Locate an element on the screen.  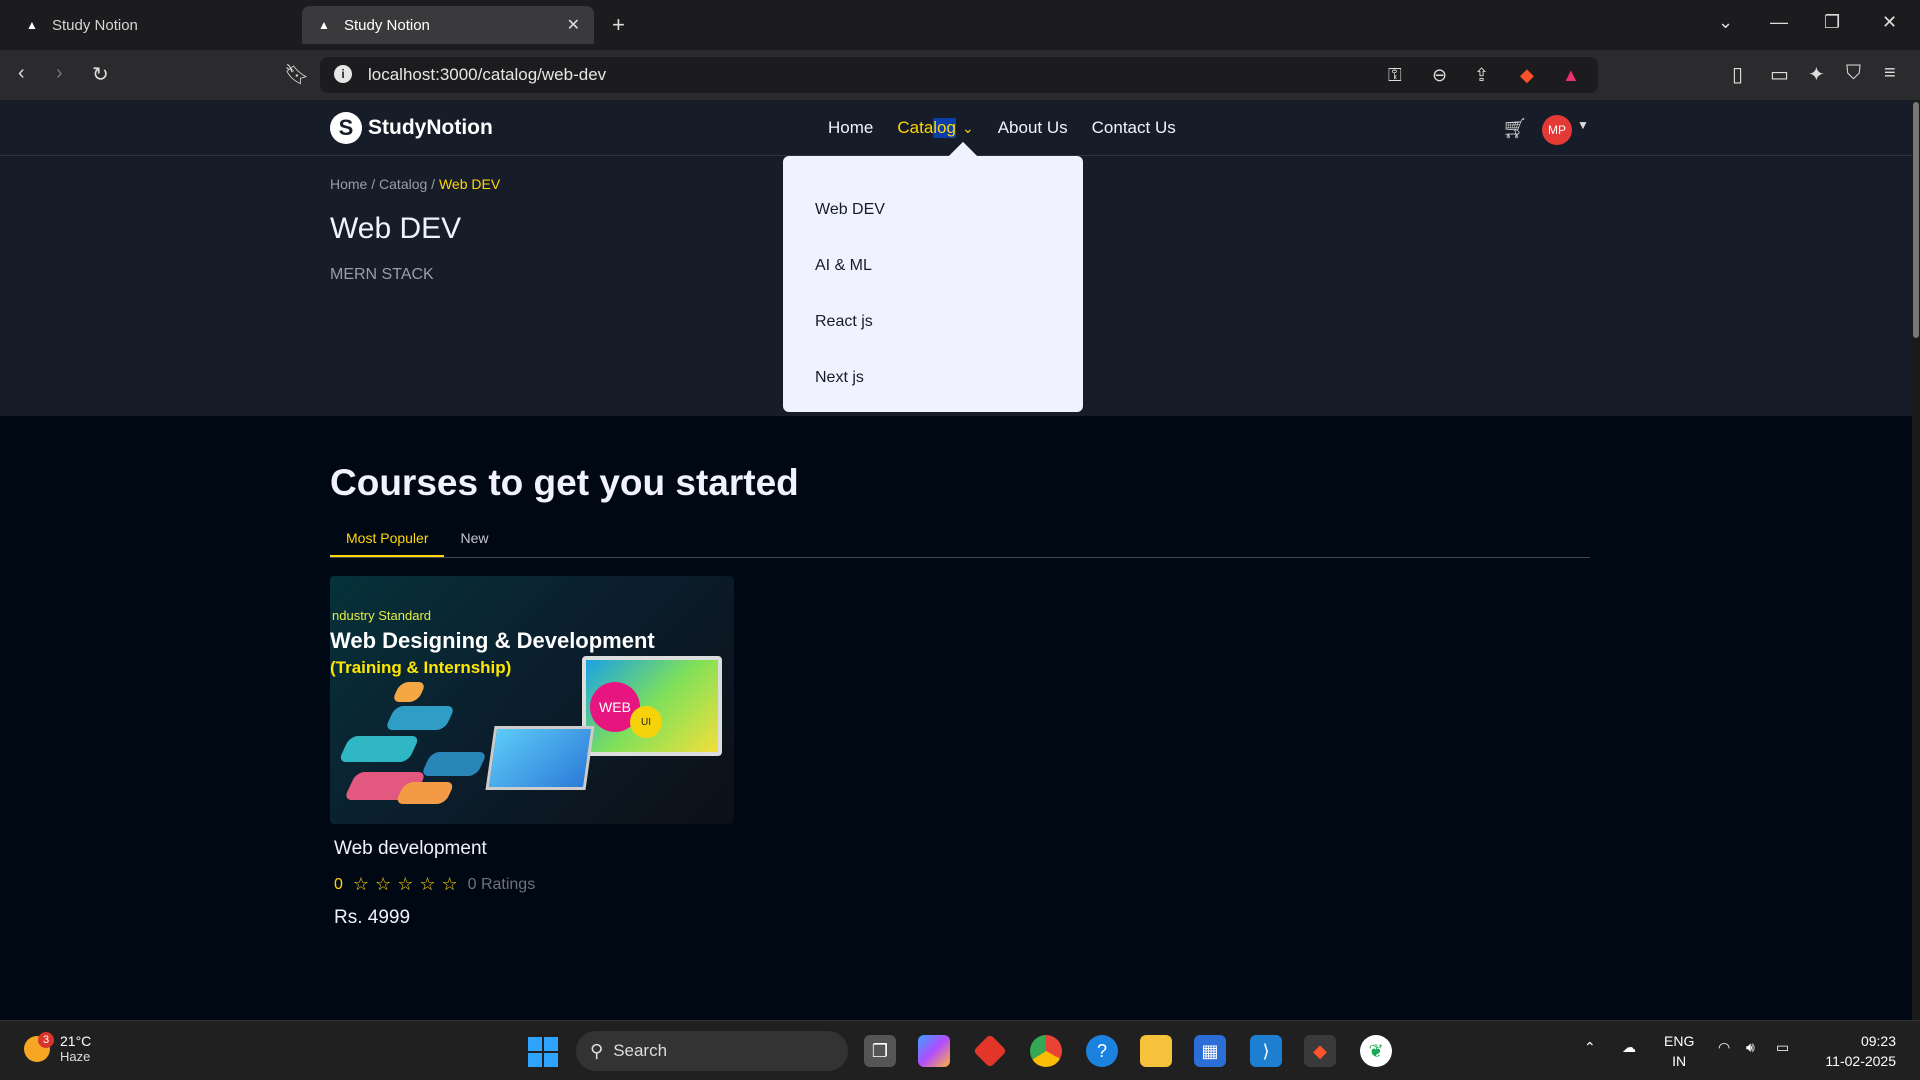
breadcrumb-catalog: Catalog is located at coordinates (403, 184).